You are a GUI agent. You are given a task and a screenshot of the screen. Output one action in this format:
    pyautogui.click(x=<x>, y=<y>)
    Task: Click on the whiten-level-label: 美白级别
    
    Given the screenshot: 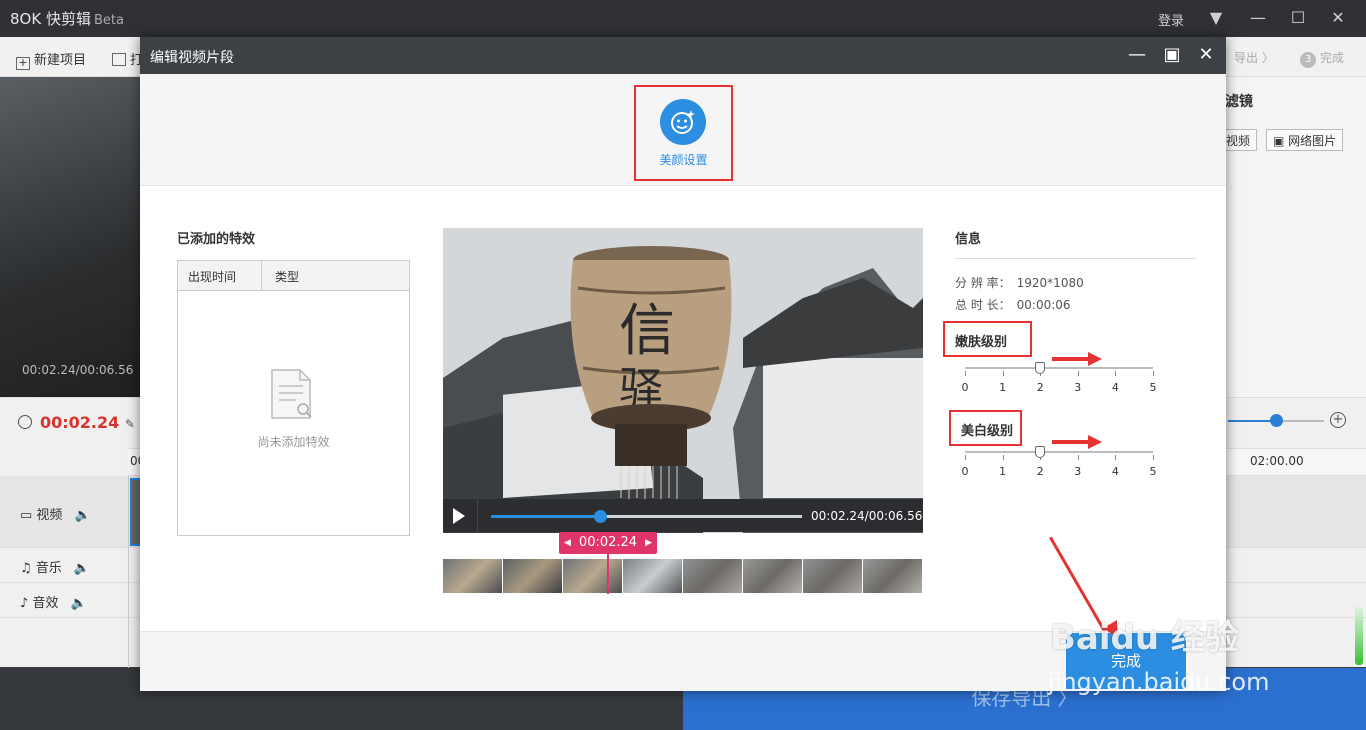 What is the action you would take?
    pyautogui.click(x=985, y=428)
    